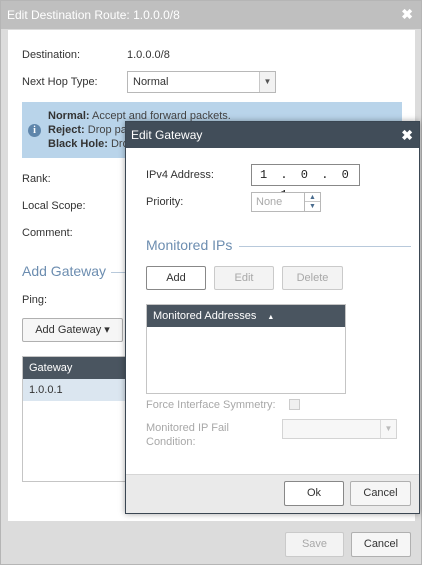  What do you see at coordinates (88, 144) in the screenshot?
I see `info-line-black-hole: Black Hole: Dro` at bounding box center [88, 144].